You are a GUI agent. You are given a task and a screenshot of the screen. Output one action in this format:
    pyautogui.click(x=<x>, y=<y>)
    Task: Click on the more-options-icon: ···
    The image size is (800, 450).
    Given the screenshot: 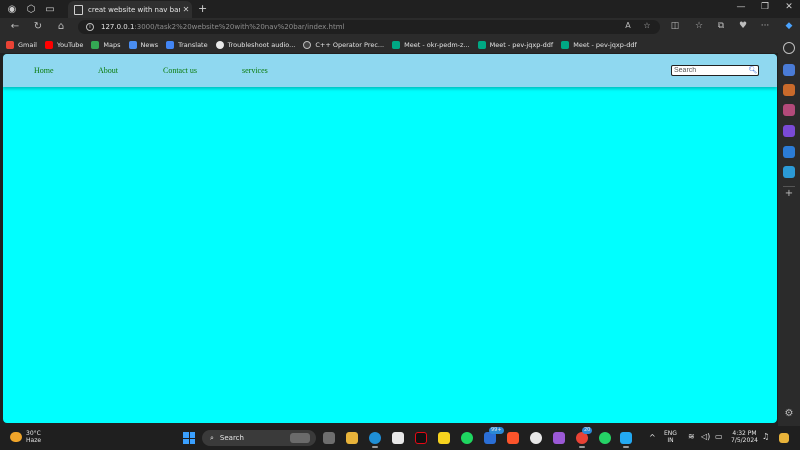 What is the action you would take?
    pyautogui.click(x=765, y=26)
    